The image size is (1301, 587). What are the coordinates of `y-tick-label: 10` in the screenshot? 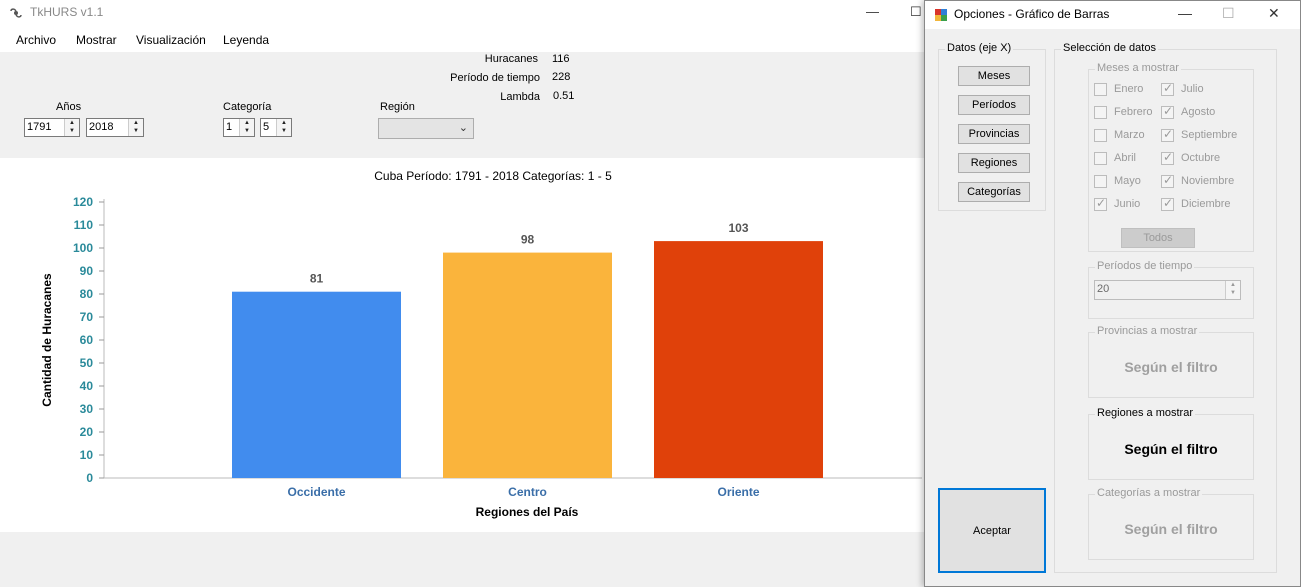 It's located at (87, 455).